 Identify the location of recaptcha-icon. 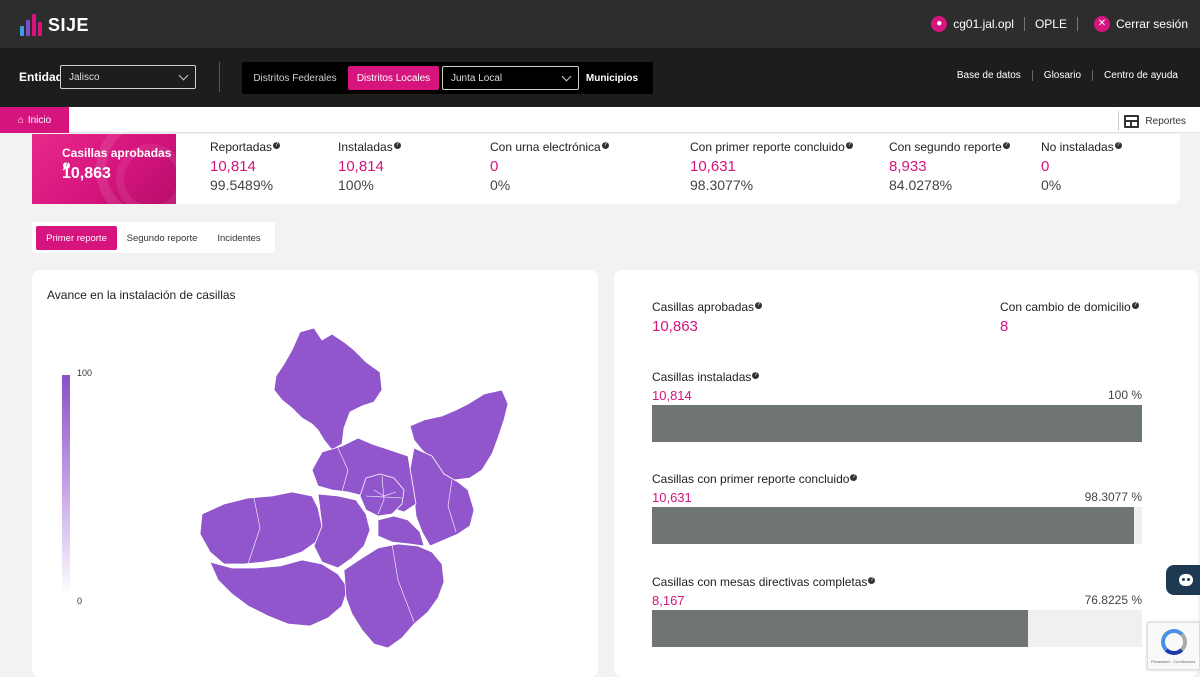
(1174, 642).